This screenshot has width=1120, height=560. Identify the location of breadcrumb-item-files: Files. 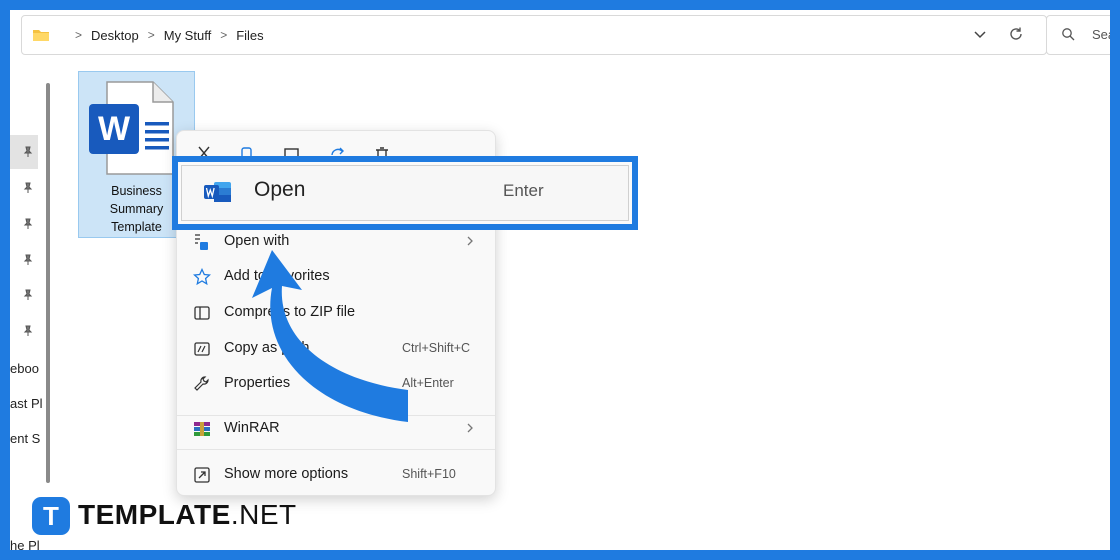
(249, 35).